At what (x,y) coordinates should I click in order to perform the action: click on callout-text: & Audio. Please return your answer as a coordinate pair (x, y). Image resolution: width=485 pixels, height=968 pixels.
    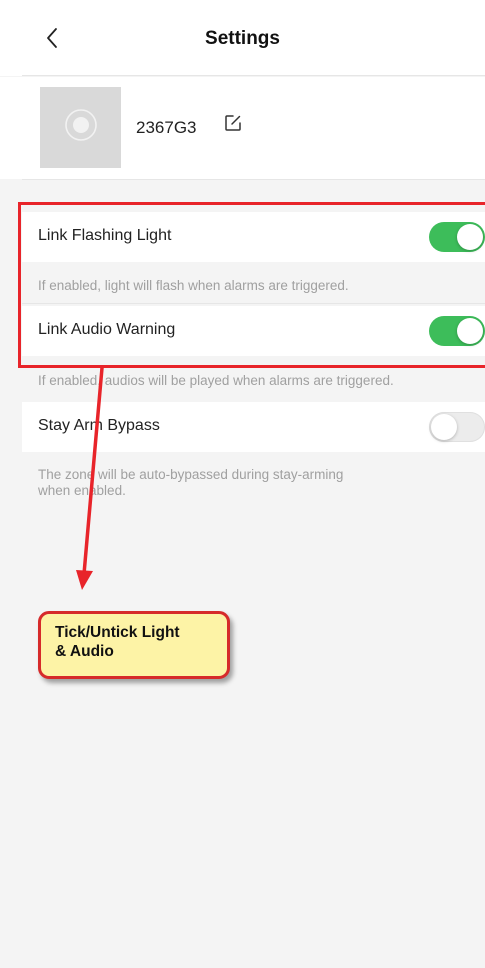
    Looking at the image, I should click on (84, 651).